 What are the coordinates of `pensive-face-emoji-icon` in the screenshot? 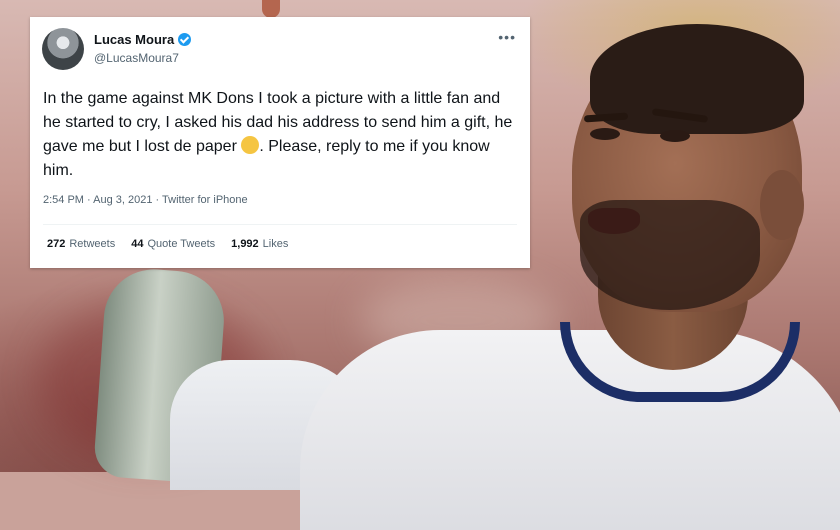 It's located at (250, 145).